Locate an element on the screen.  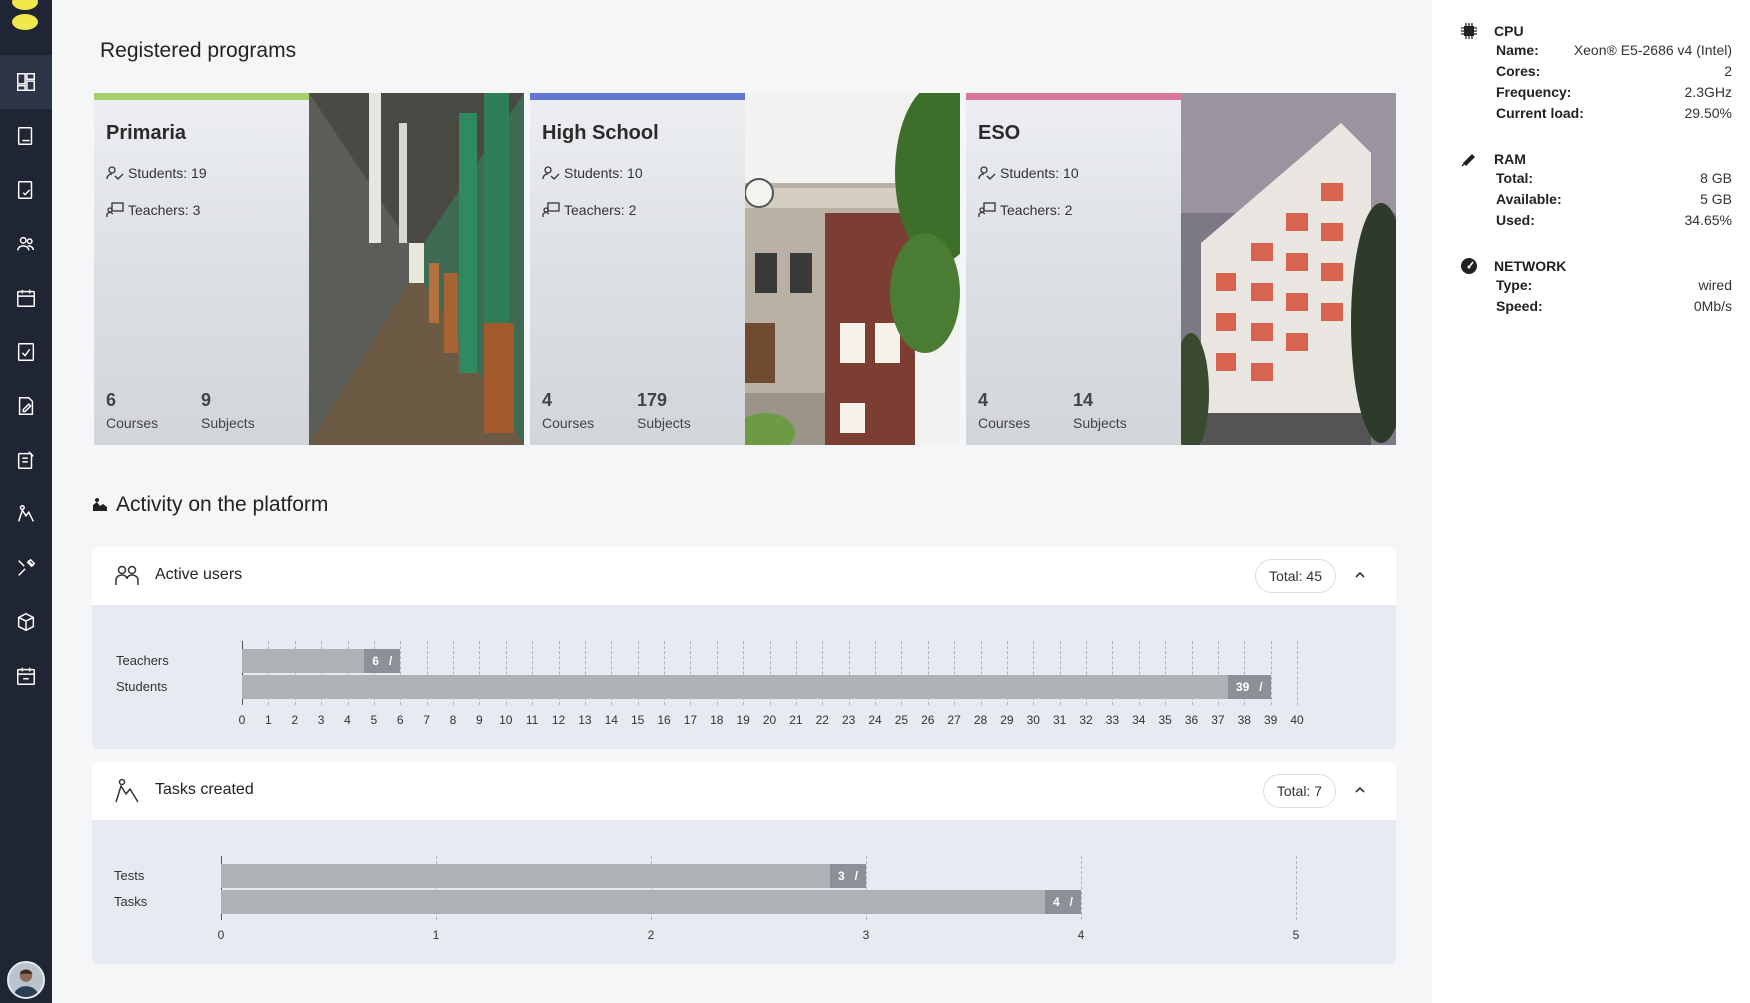
ram-rows: Total: 8 GB Available: 5 GB Used: 34.65% is located at coordinates (1596, 199).